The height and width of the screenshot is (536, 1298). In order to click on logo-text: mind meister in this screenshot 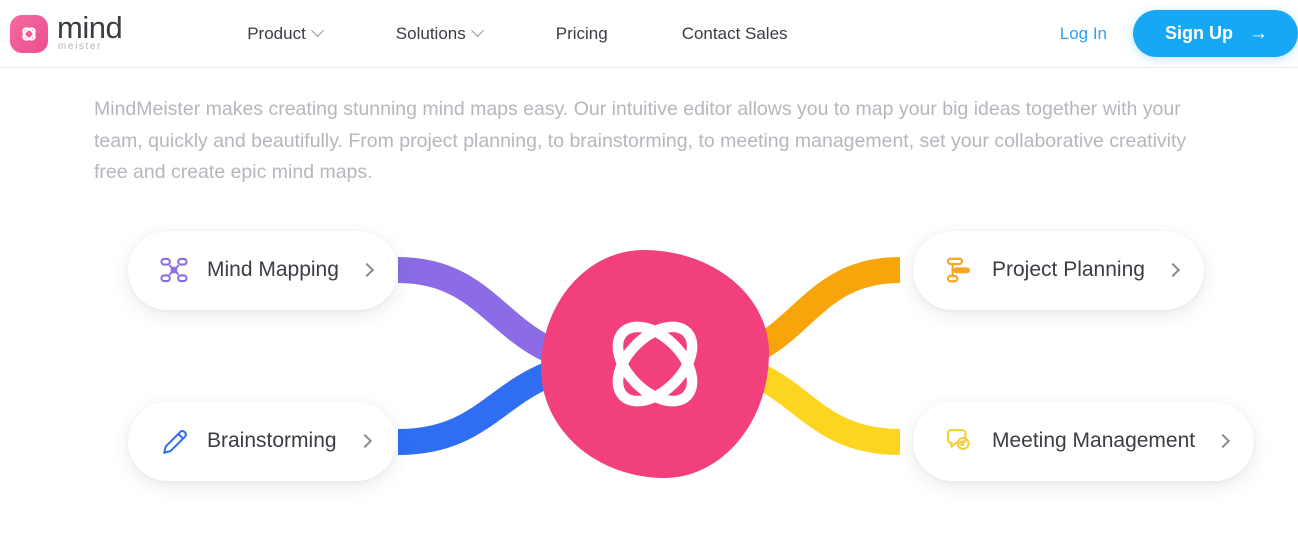, I will do `click(90, 32)`.